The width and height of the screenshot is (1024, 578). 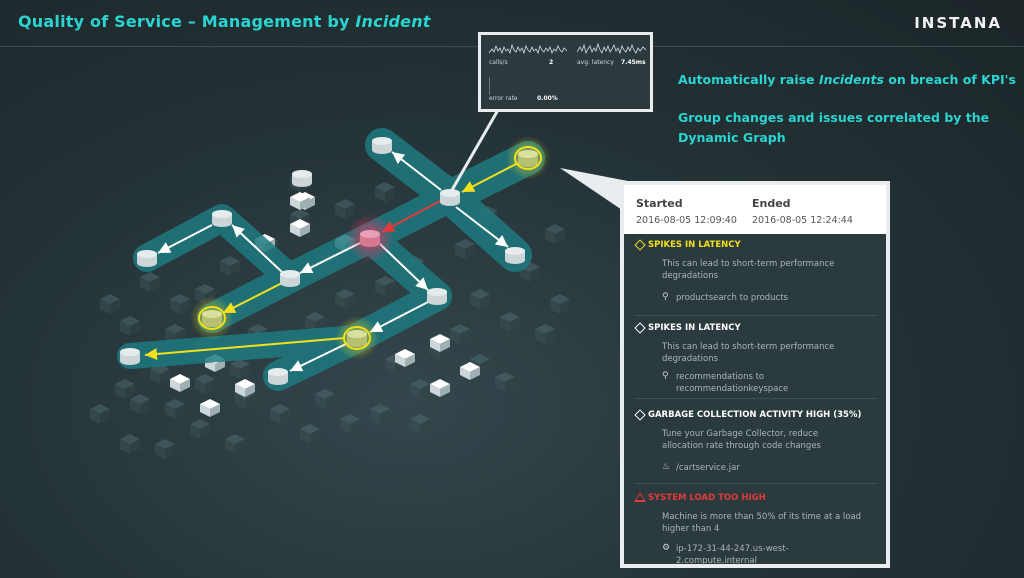 I want to click on warning-diamond-icon, so click(x=640, y=245).